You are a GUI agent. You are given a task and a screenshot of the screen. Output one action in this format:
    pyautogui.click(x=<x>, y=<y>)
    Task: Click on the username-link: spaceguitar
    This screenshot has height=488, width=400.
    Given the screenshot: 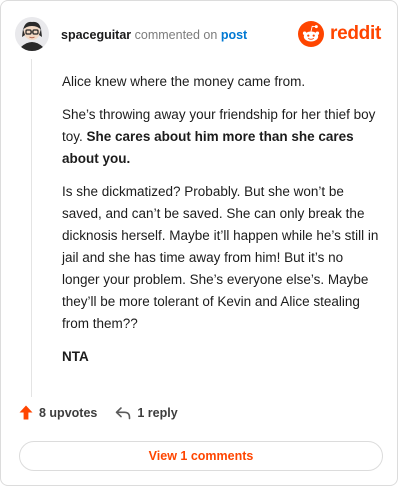 What is the action you would take?
    pyautogui.click(x=96, y=35)
    